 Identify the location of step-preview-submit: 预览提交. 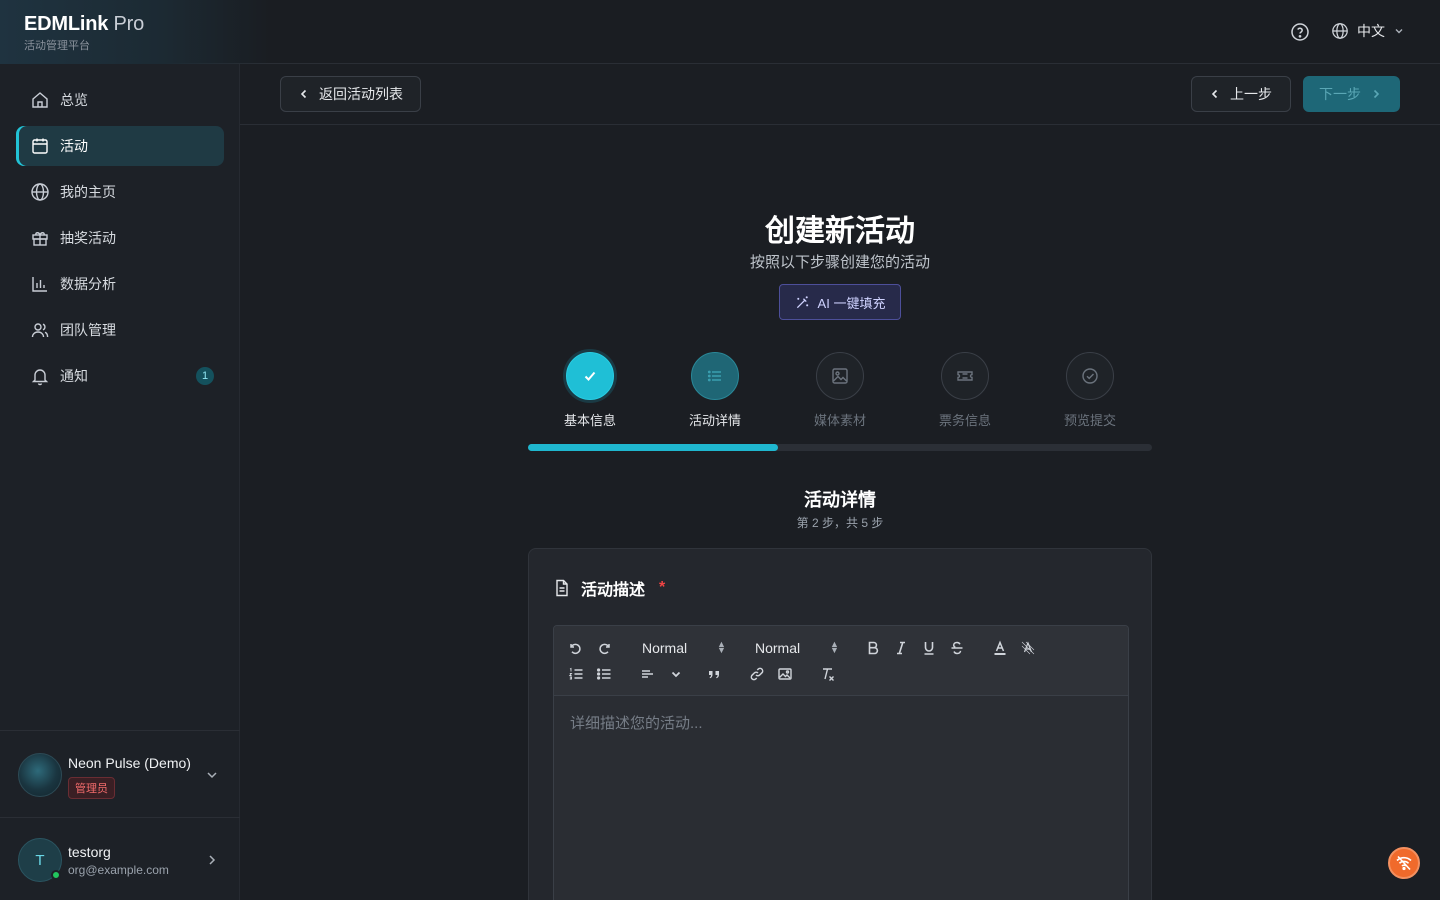
(1090, 390).